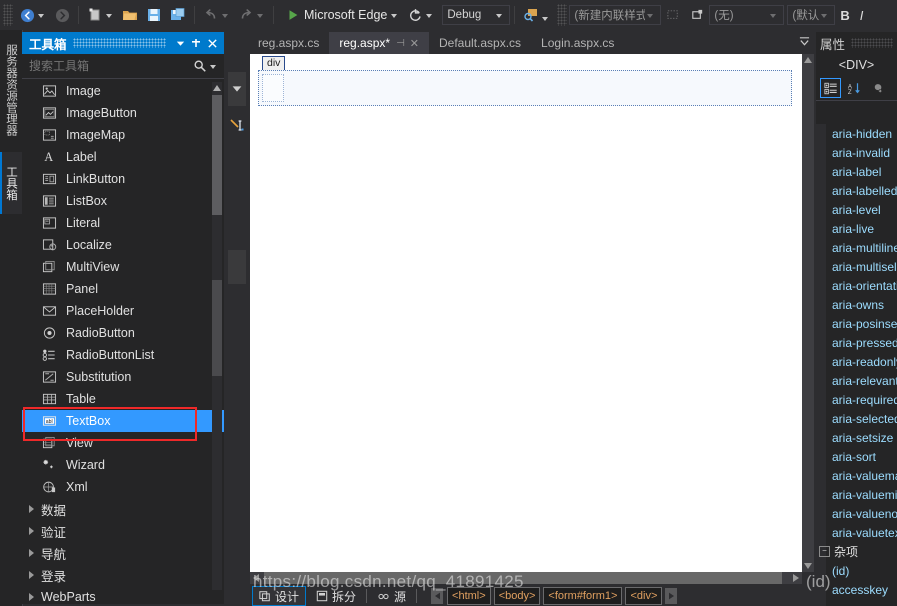 This screenshot has width=897, height=606. What do you see at coordinates (41, 15) in the screenshot?
I see `back-dropdown-caret` at bounding box center [41, 15].